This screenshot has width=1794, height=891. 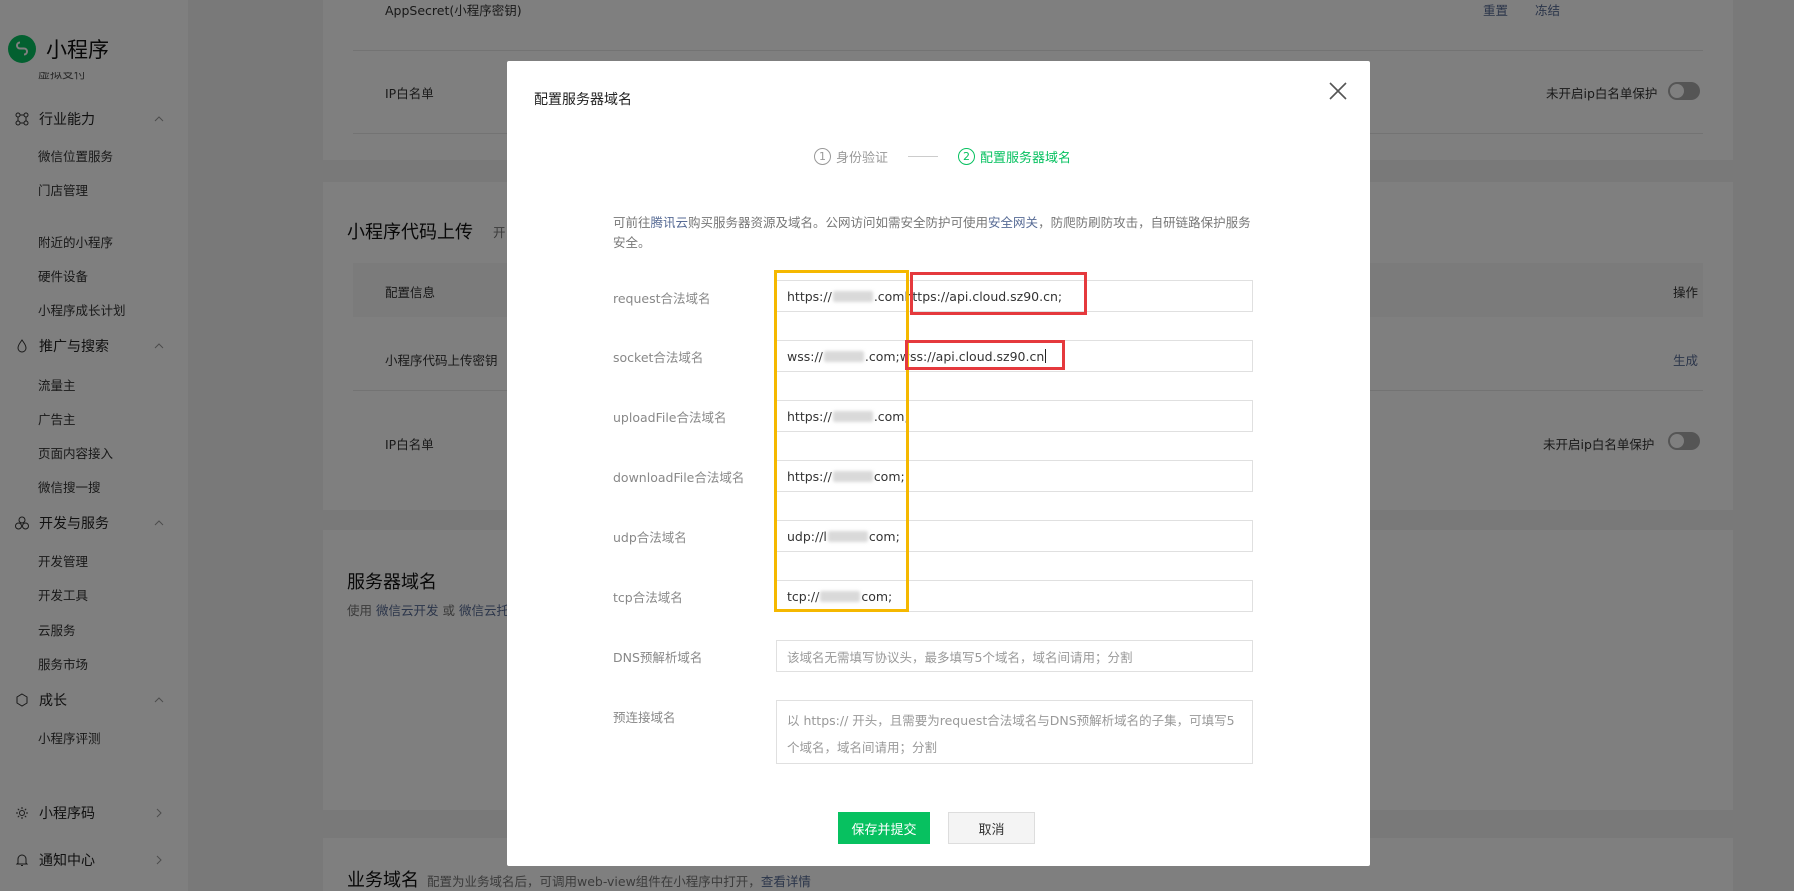 I want to click on step-label: 配置服务器域名, so click(x=1026, y=158).